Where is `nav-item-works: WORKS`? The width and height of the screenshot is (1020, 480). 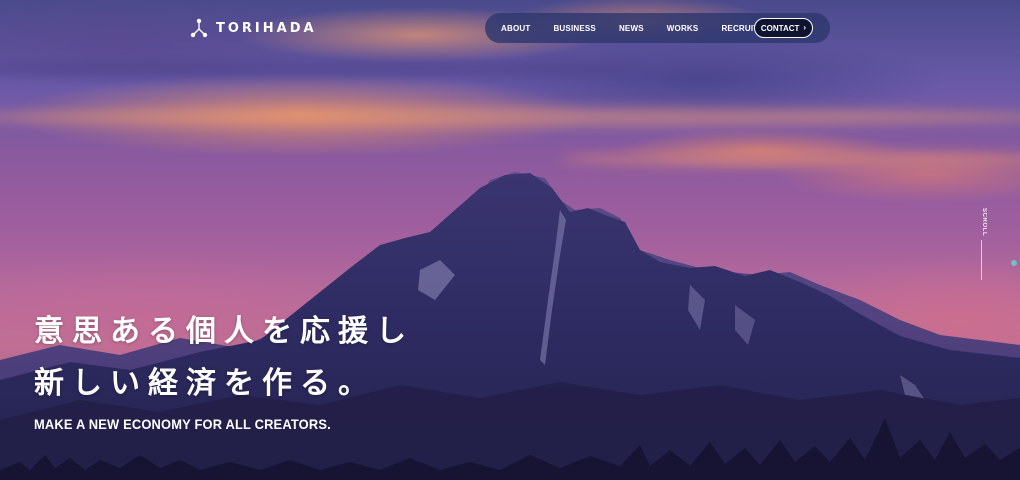 nav-item-works: WORKS is located at coordinates (683, 28).